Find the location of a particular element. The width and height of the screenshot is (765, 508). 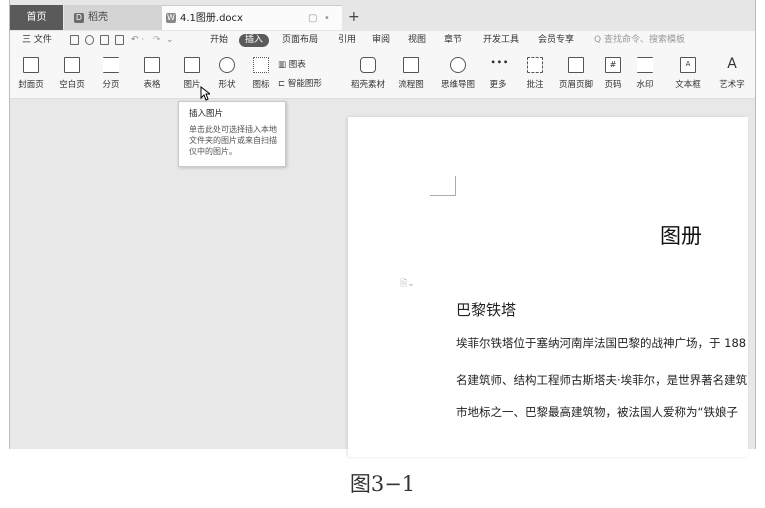

menu-developer: 开发工具 is located at coordinates (501, 40).